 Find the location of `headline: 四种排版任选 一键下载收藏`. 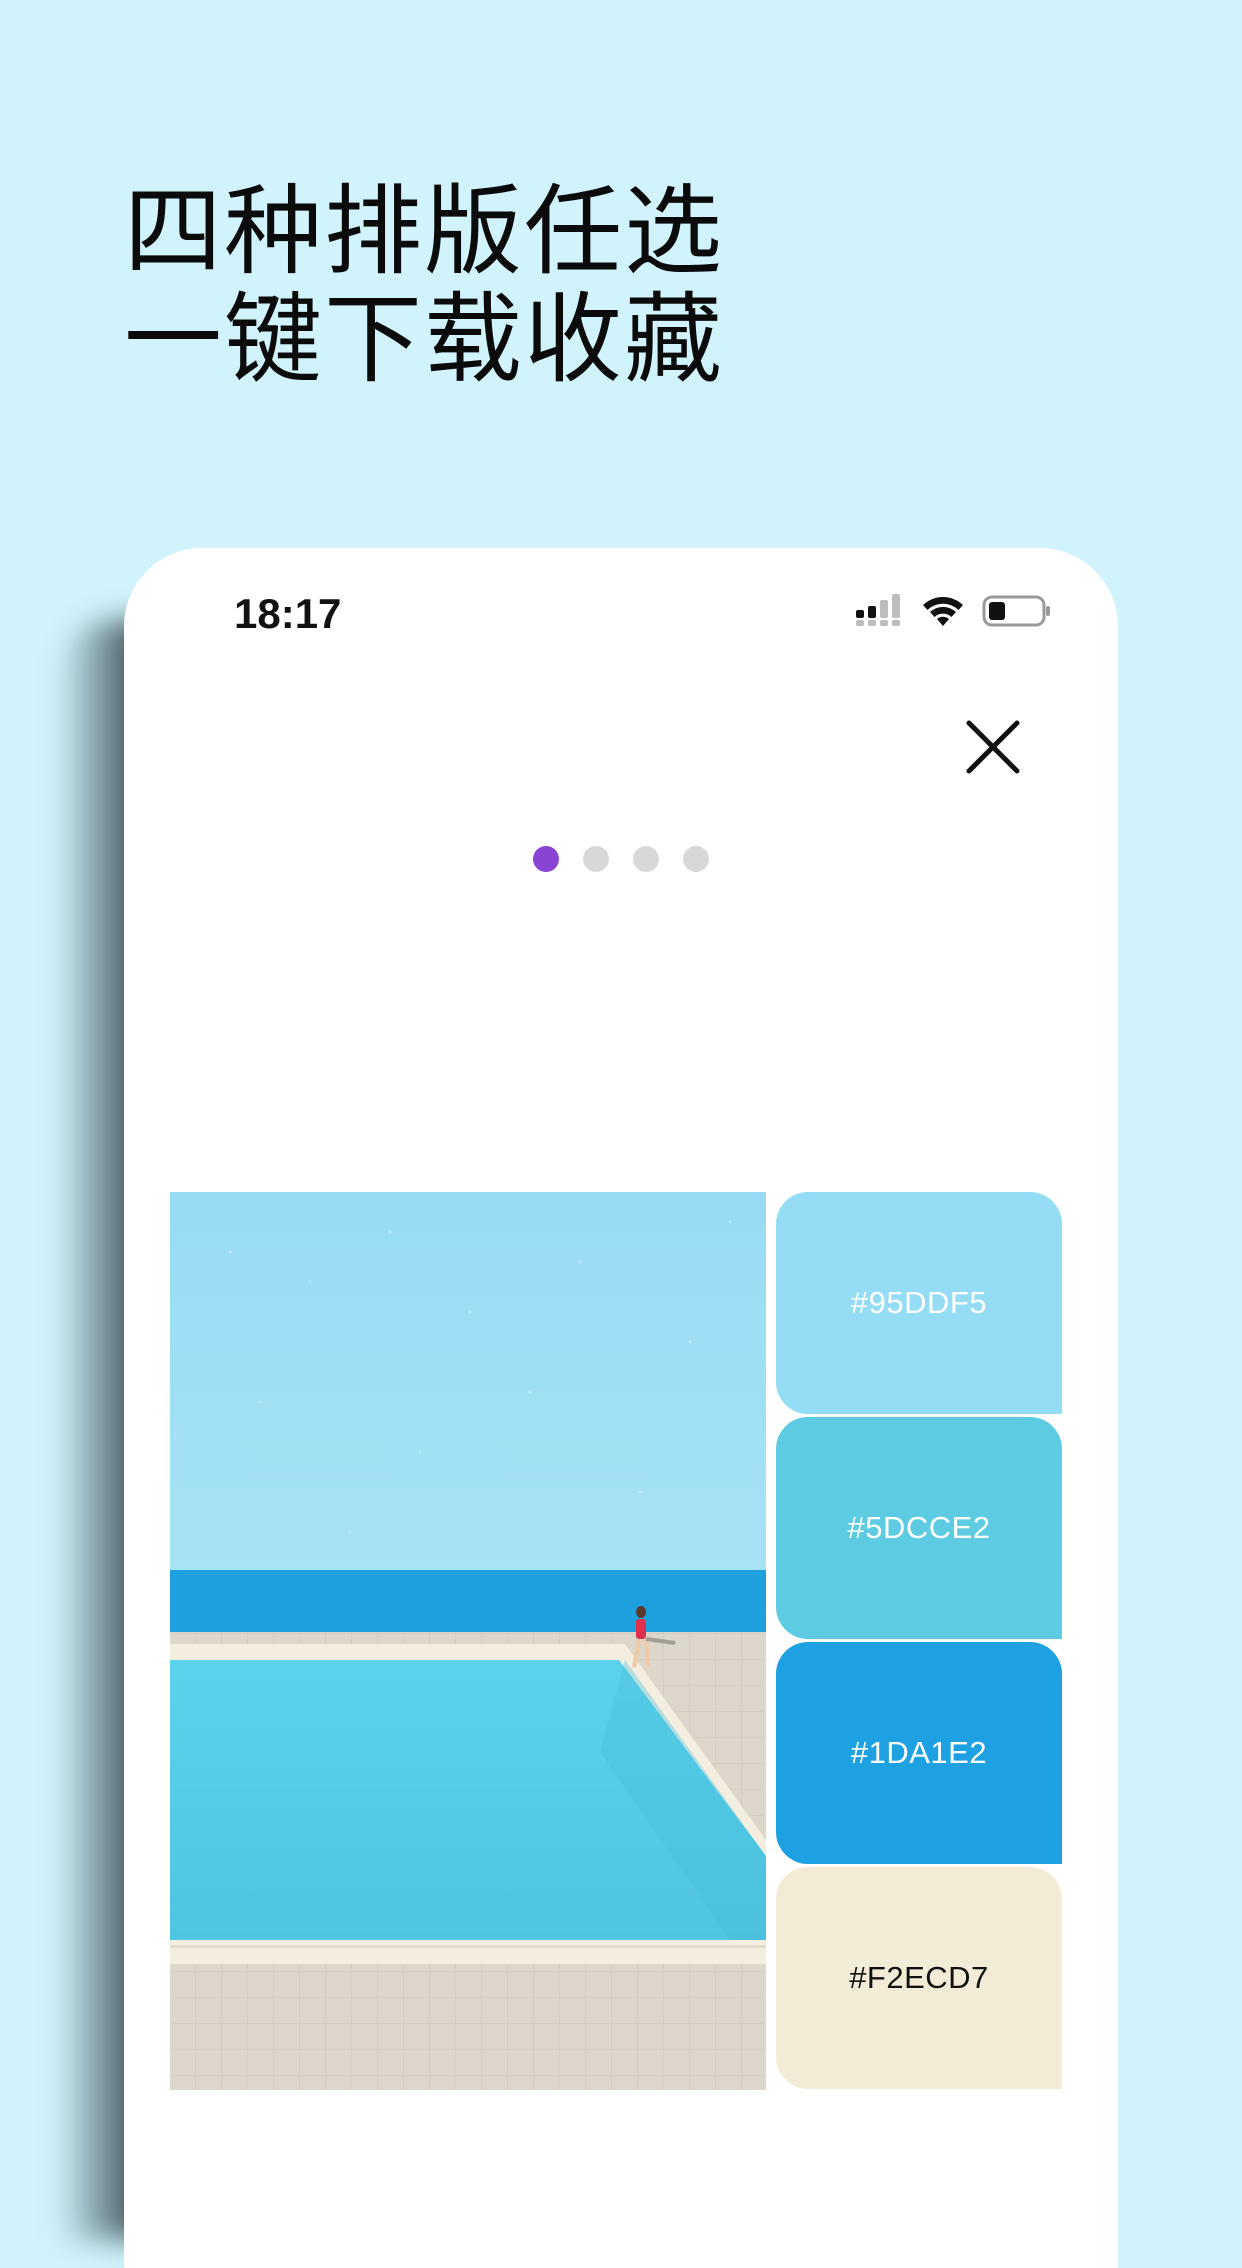

headline: 四种排版任选 一键下载收藏 is located at coordinates (424, 286).